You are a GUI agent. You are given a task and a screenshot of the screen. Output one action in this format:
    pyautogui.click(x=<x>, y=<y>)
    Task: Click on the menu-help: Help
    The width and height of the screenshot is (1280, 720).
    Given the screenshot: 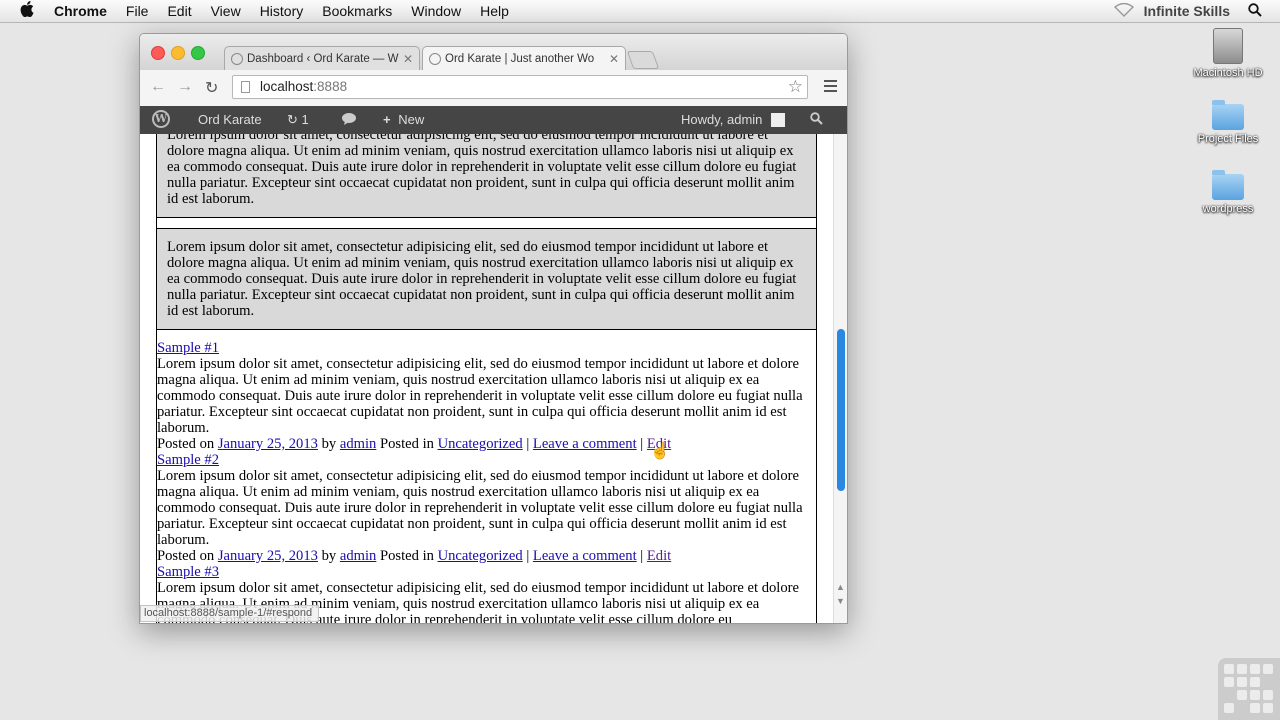 What is the action you would take?
    pyautogui.click(x=494, y=11)
    